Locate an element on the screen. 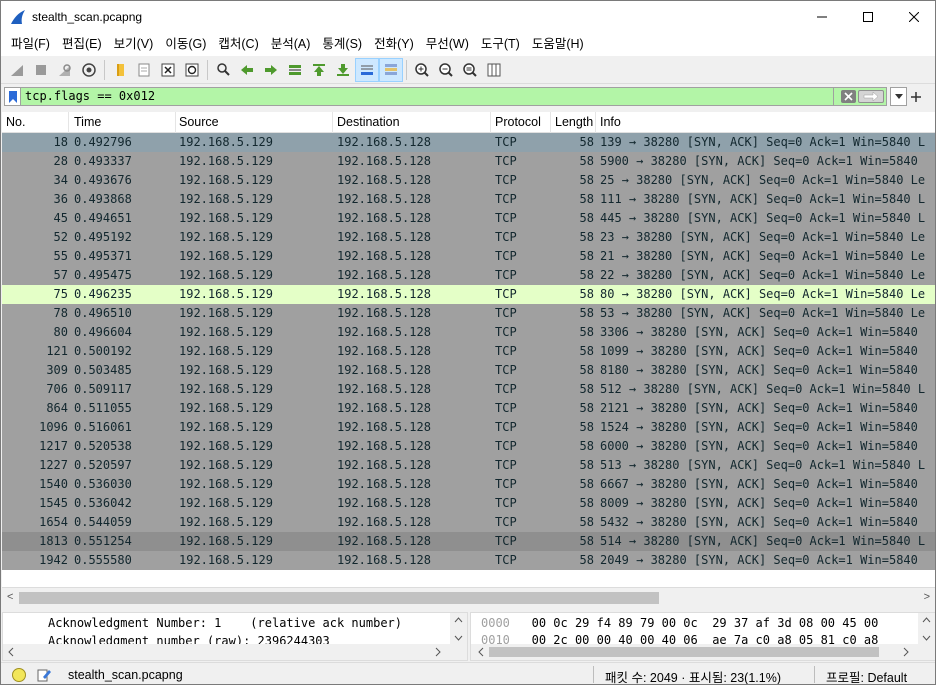  shark-fin-icon is located at coordinates (17, 70).